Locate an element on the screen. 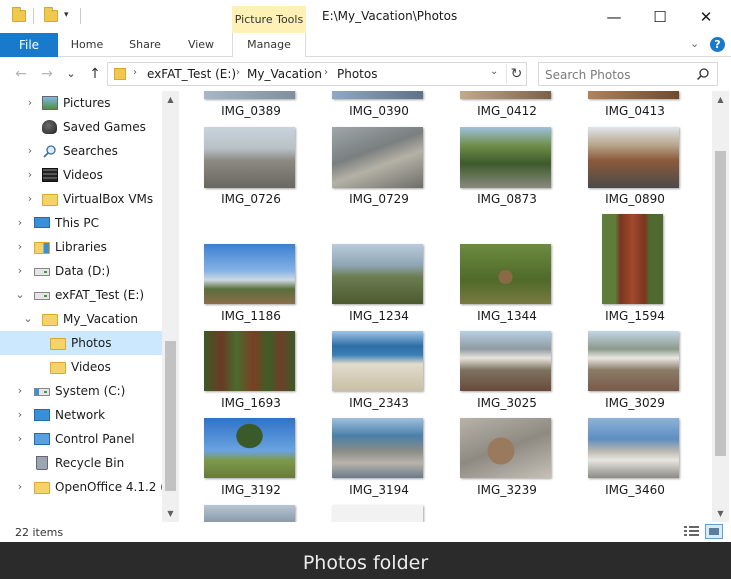  nav-item-exfat-test-e: ⌄ exFAT_Test (E:) is located at coordinates (81, 295).